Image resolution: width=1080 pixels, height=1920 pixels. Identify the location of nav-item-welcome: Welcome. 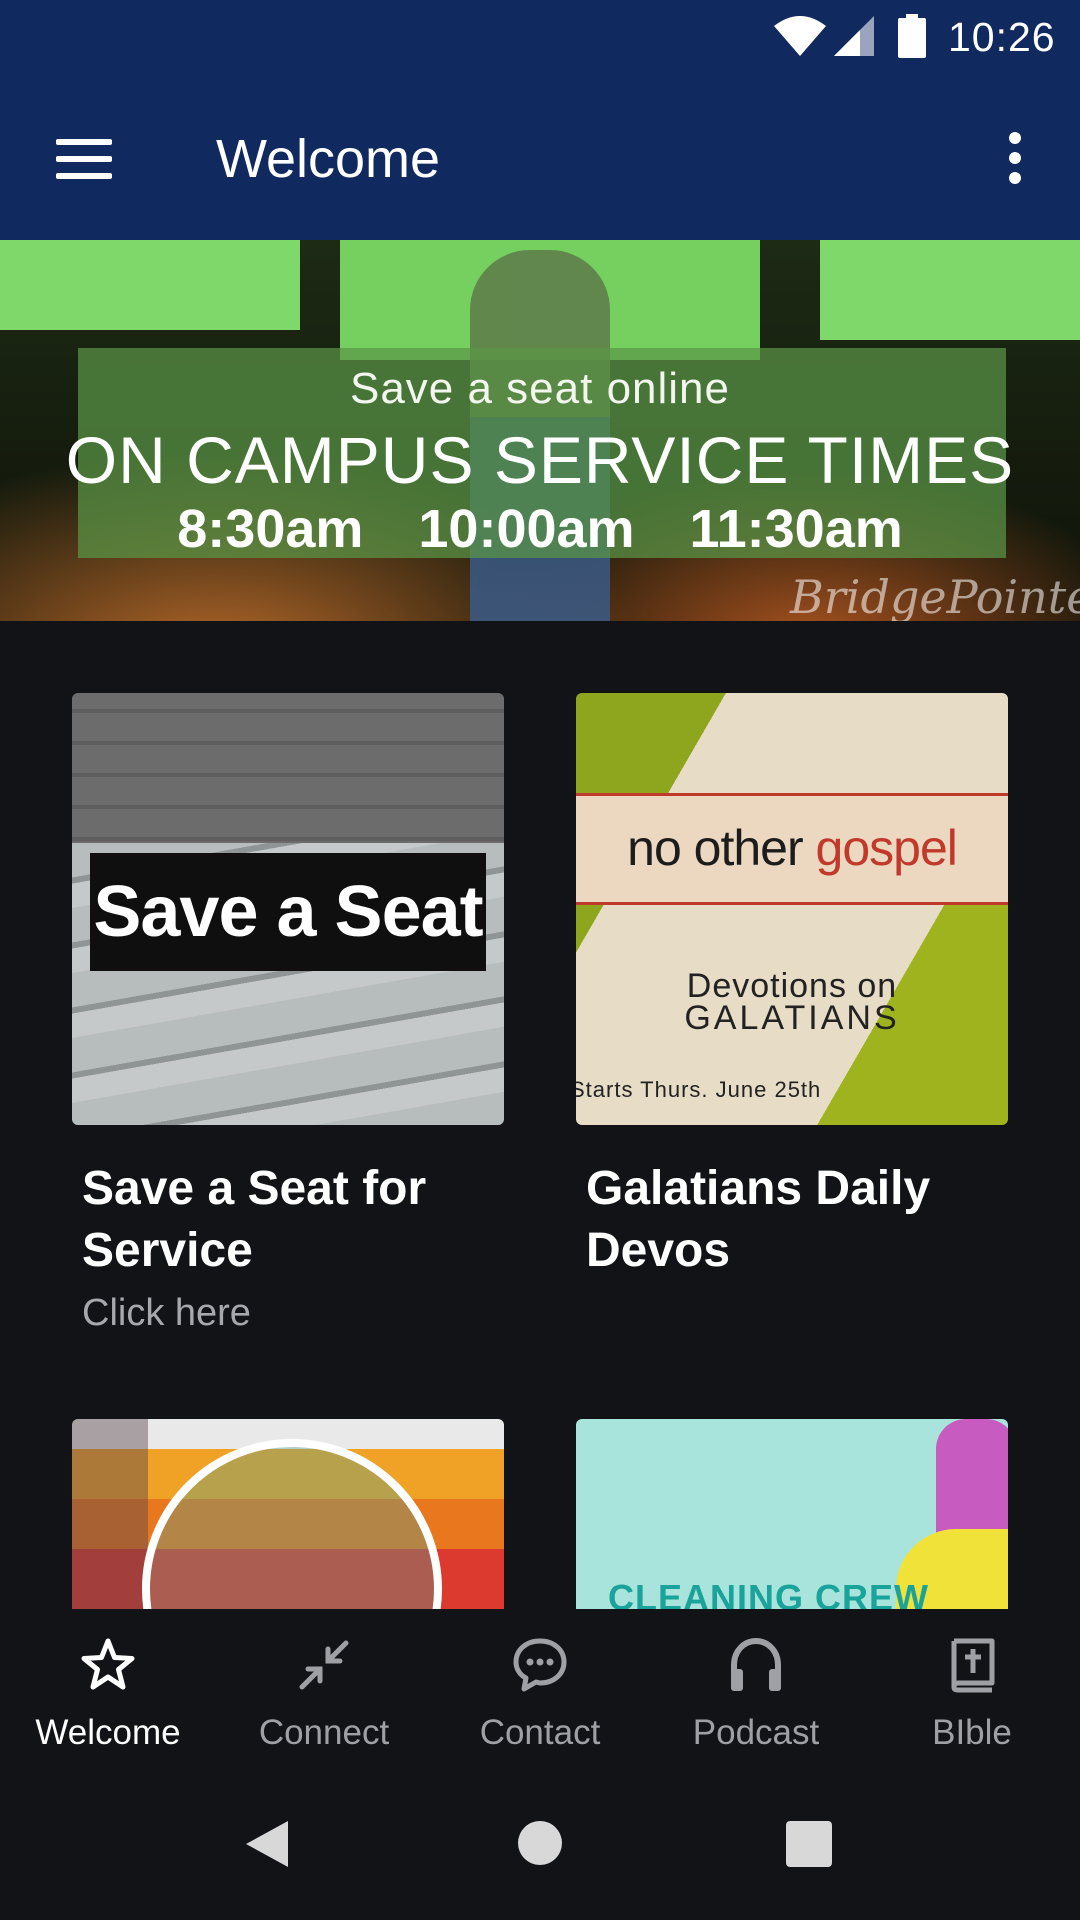
(108, 1684).